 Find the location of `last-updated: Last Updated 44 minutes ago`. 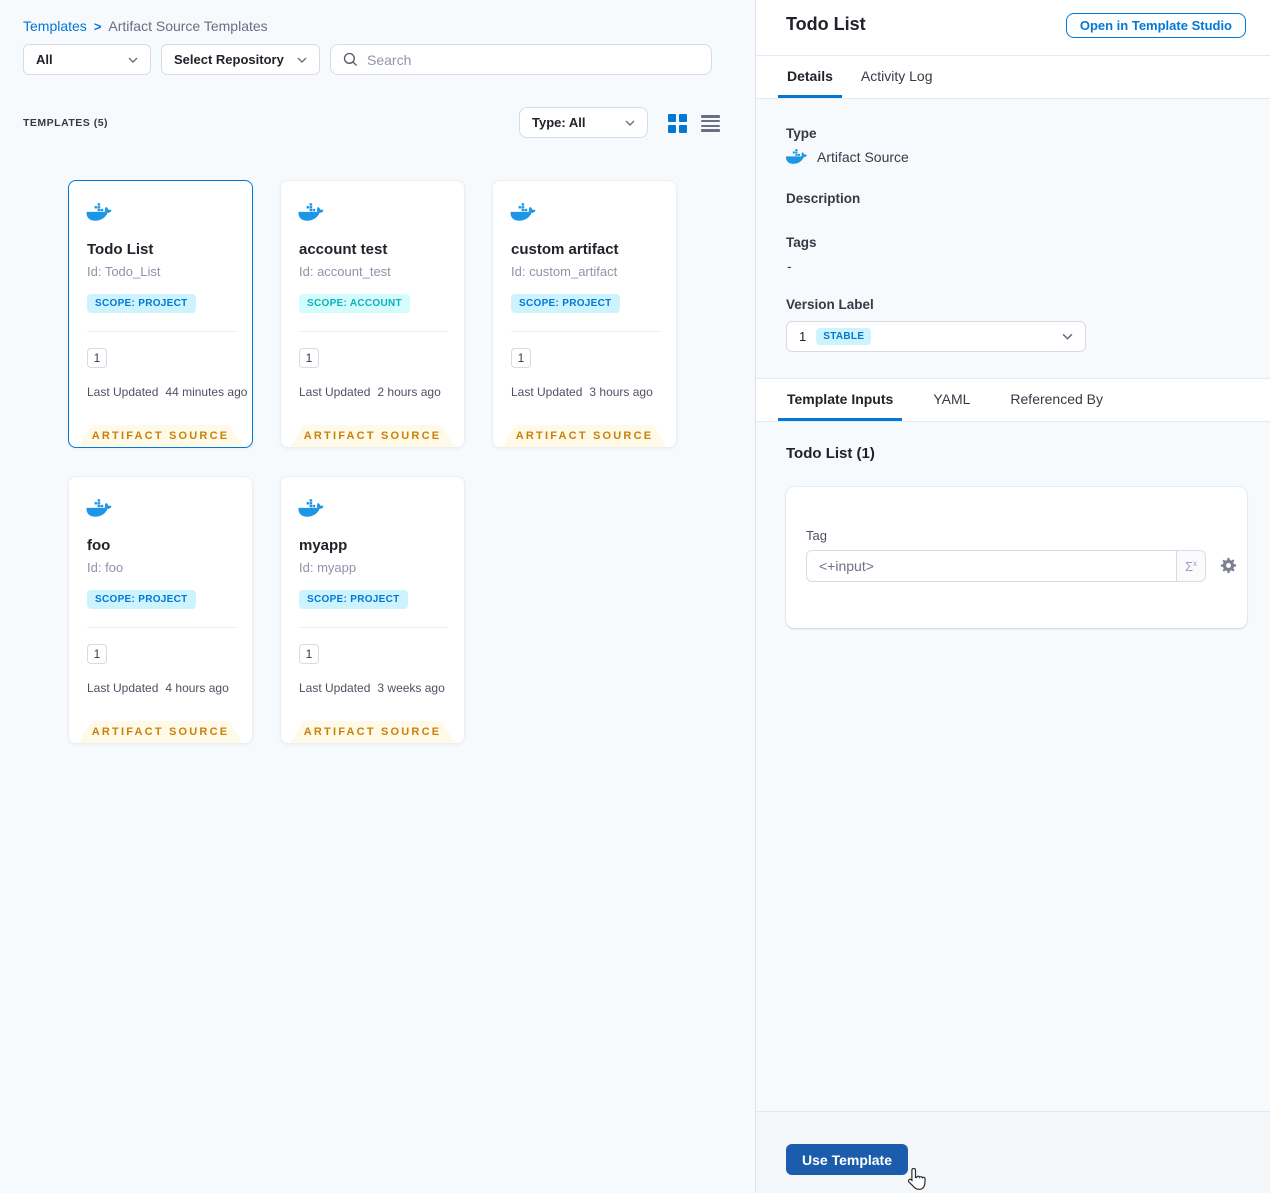

last-updated: Last Updated 44 minutes ago is located at coordinates (167, 392).